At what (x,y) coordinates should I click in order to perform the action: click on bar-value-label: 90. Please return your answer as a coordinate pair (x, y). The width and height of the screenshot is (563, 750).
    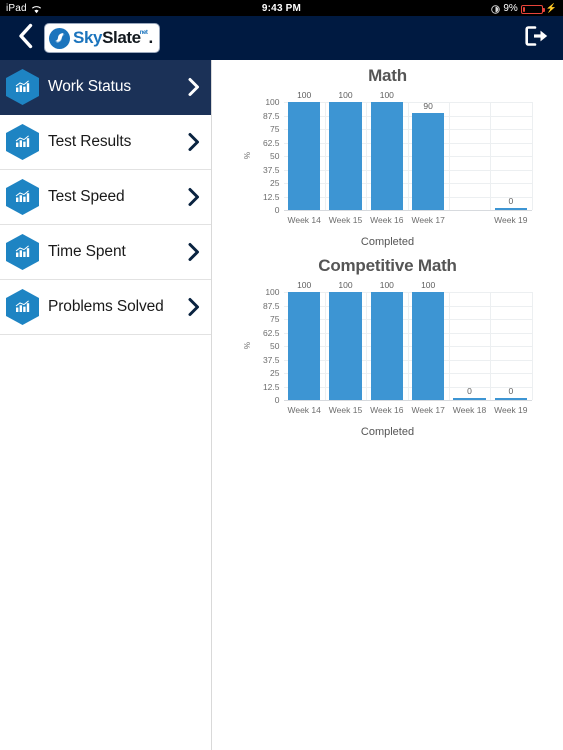
    Looking at the image, I should click on (428, 105).